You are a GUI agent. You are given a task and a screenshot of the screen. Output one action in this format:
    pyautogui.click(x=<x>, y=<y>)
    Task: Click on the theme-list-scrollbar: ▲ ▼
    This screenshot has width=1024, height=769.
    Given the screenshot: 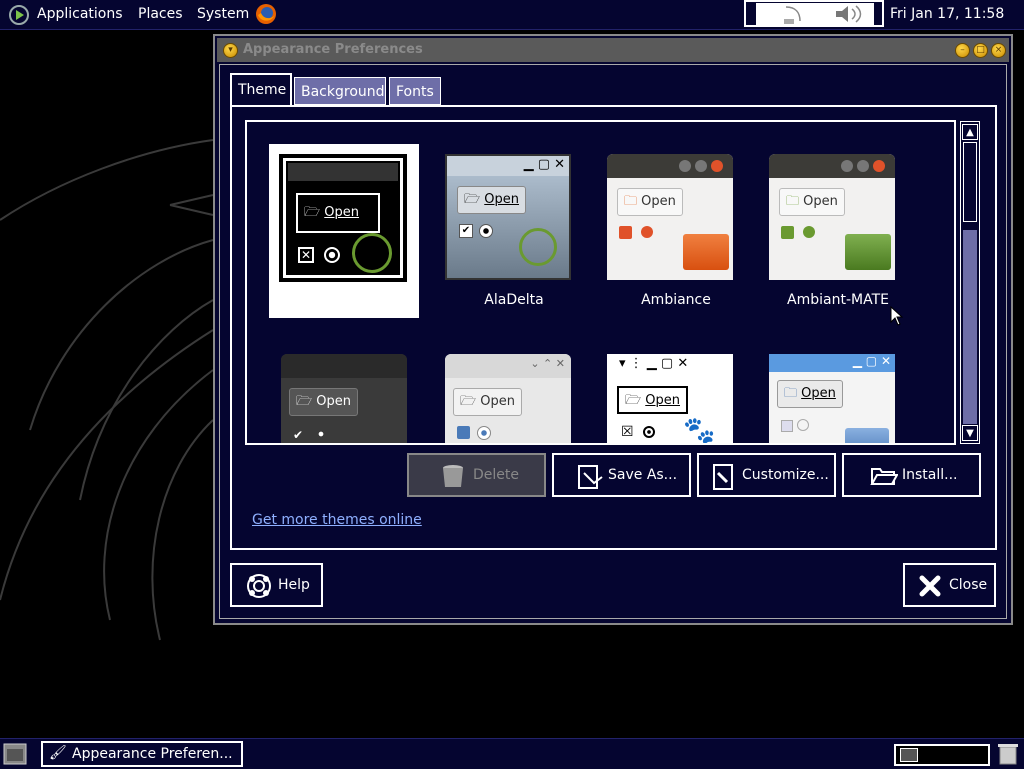 What is the action you would take?
    pyautogui.click(x=970, y=282)
    